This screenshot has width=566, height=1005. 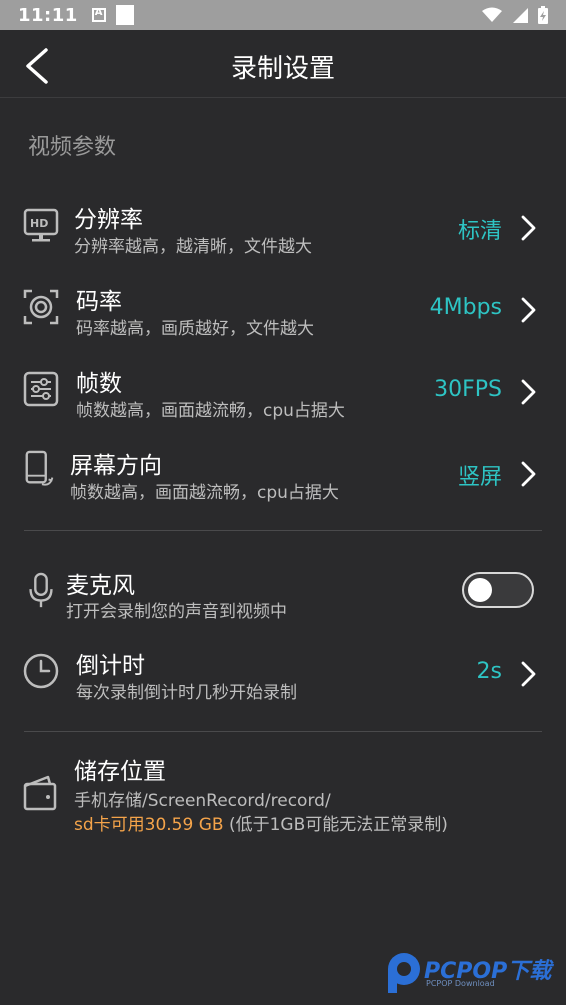 What do you see at coordinates (41, 590) in the screenshot?
I see `microphone-icon` at bounding box center [41, 590].